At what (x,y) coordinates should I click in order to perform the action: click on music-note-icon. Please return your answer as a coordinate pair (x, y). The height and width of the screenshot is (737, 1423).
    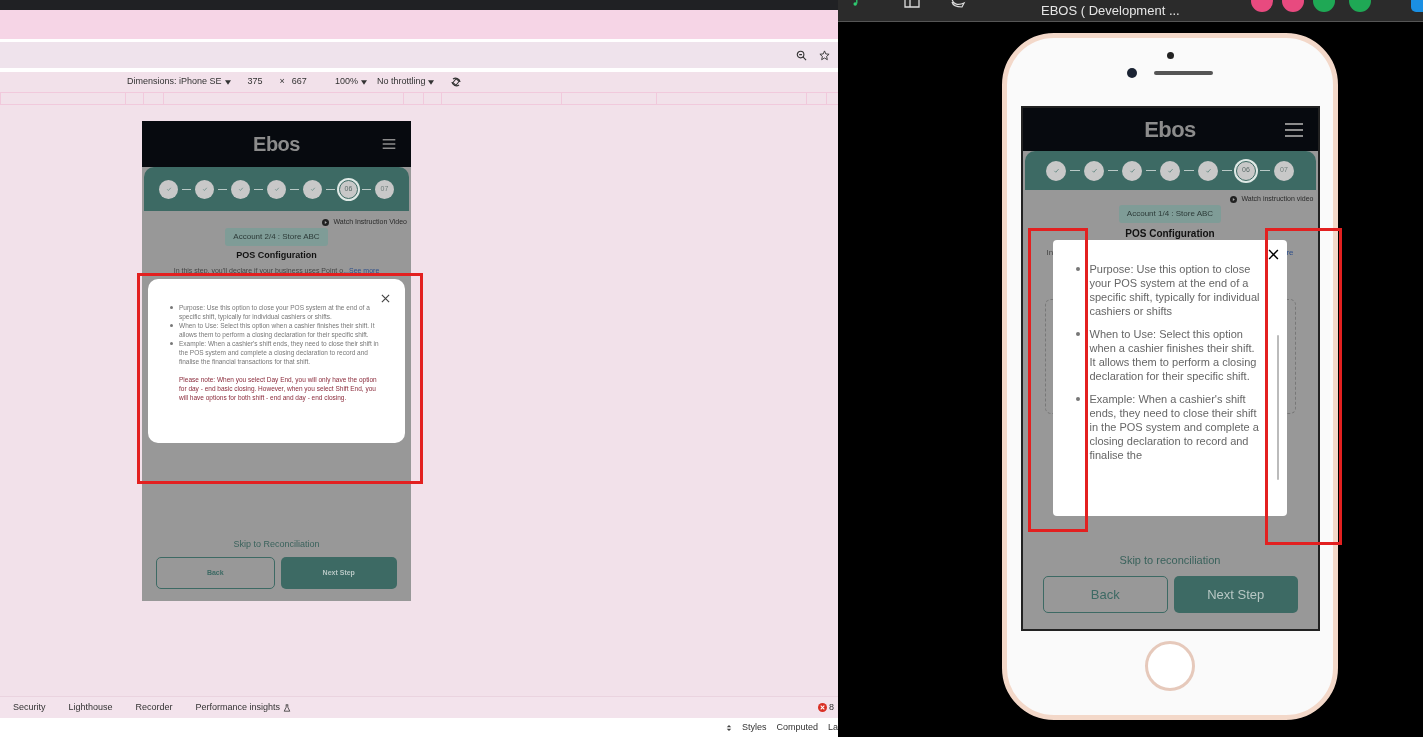
    Looking at the image, I should click on (856, 3).